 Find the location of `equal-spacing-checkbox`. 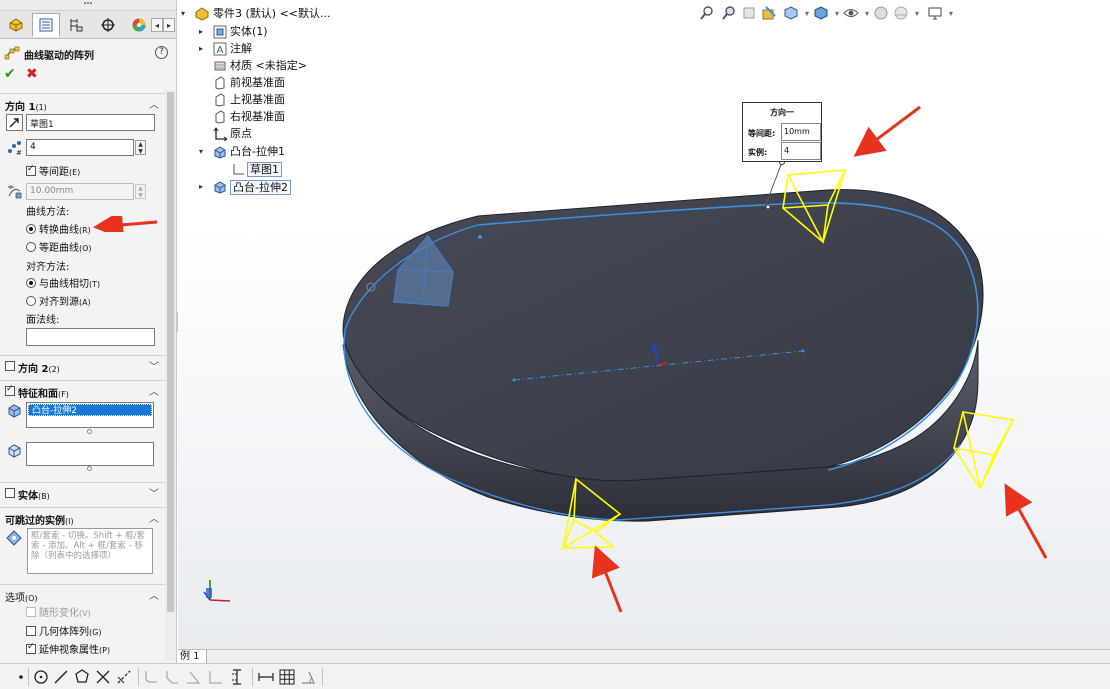

equal-spacing-checkbox is located at coordinates (31, 170).